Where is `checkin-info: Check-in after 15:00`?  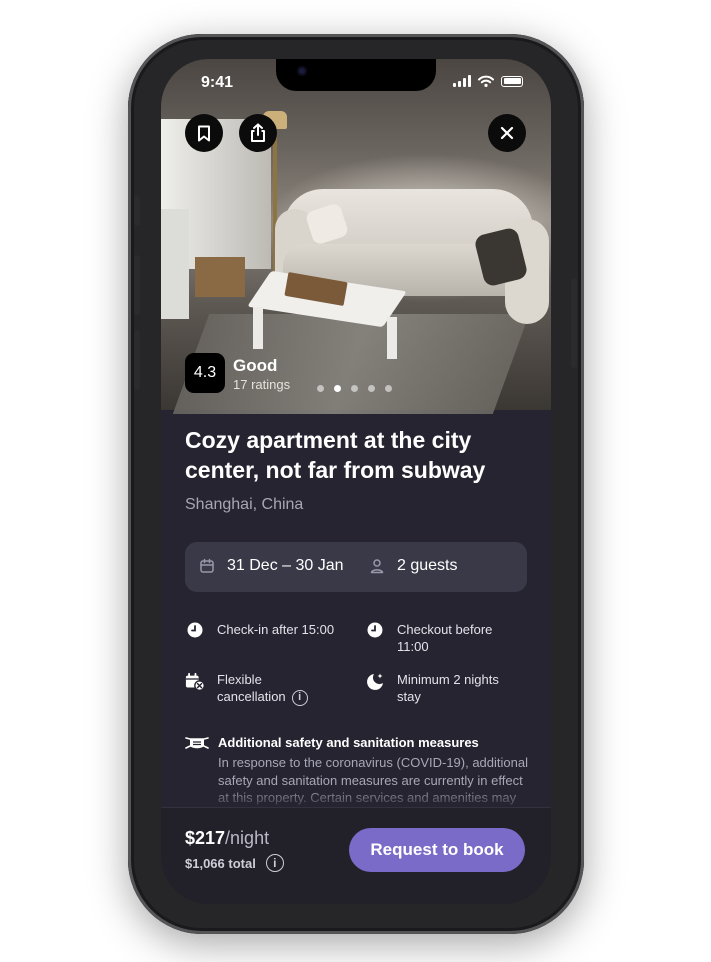 checkin-info: Check-in after 15:00 is located at coordinates (259, 629).